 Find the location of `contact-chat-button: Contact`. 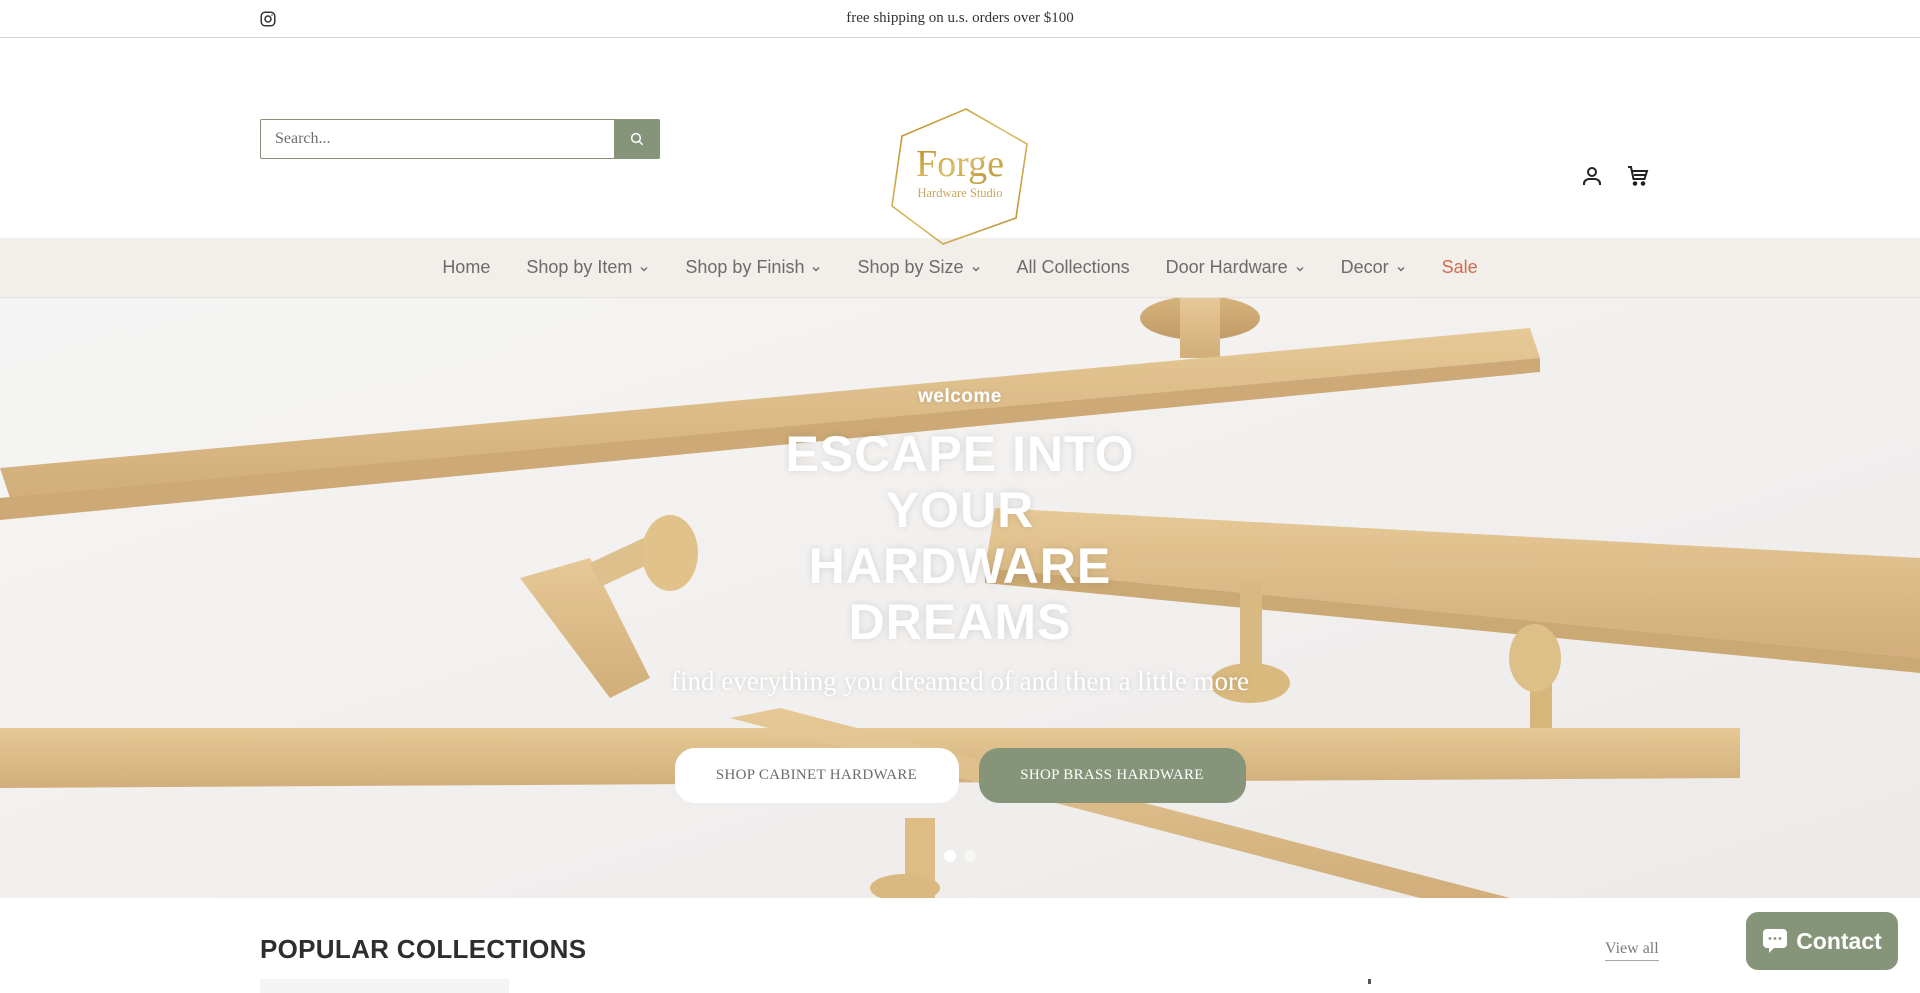

contact-chat-button: Contact is located at coordinates (1822, 941).